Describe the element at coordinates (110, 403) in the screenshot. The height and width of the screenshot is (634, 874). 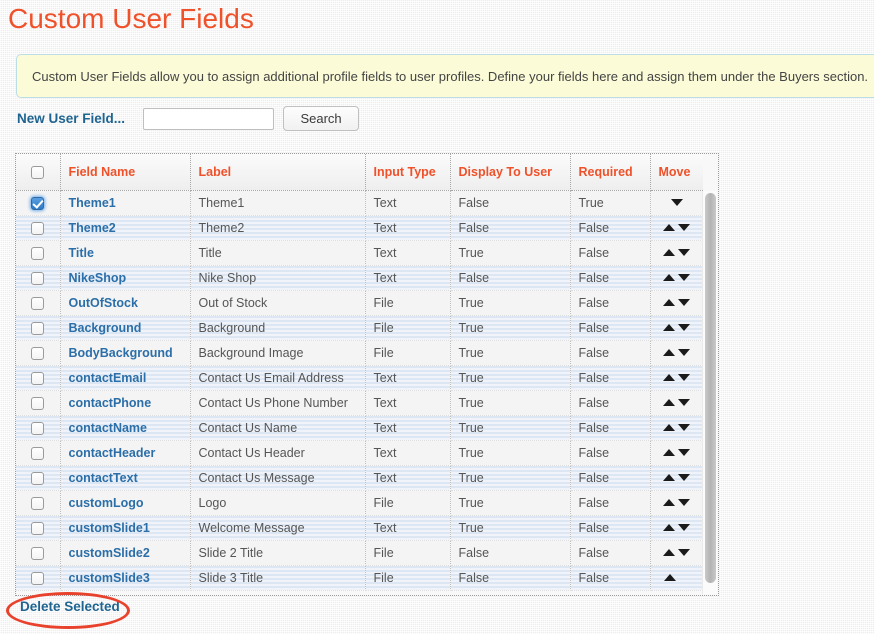
I see `field-name-link: contactPhone` at that location.